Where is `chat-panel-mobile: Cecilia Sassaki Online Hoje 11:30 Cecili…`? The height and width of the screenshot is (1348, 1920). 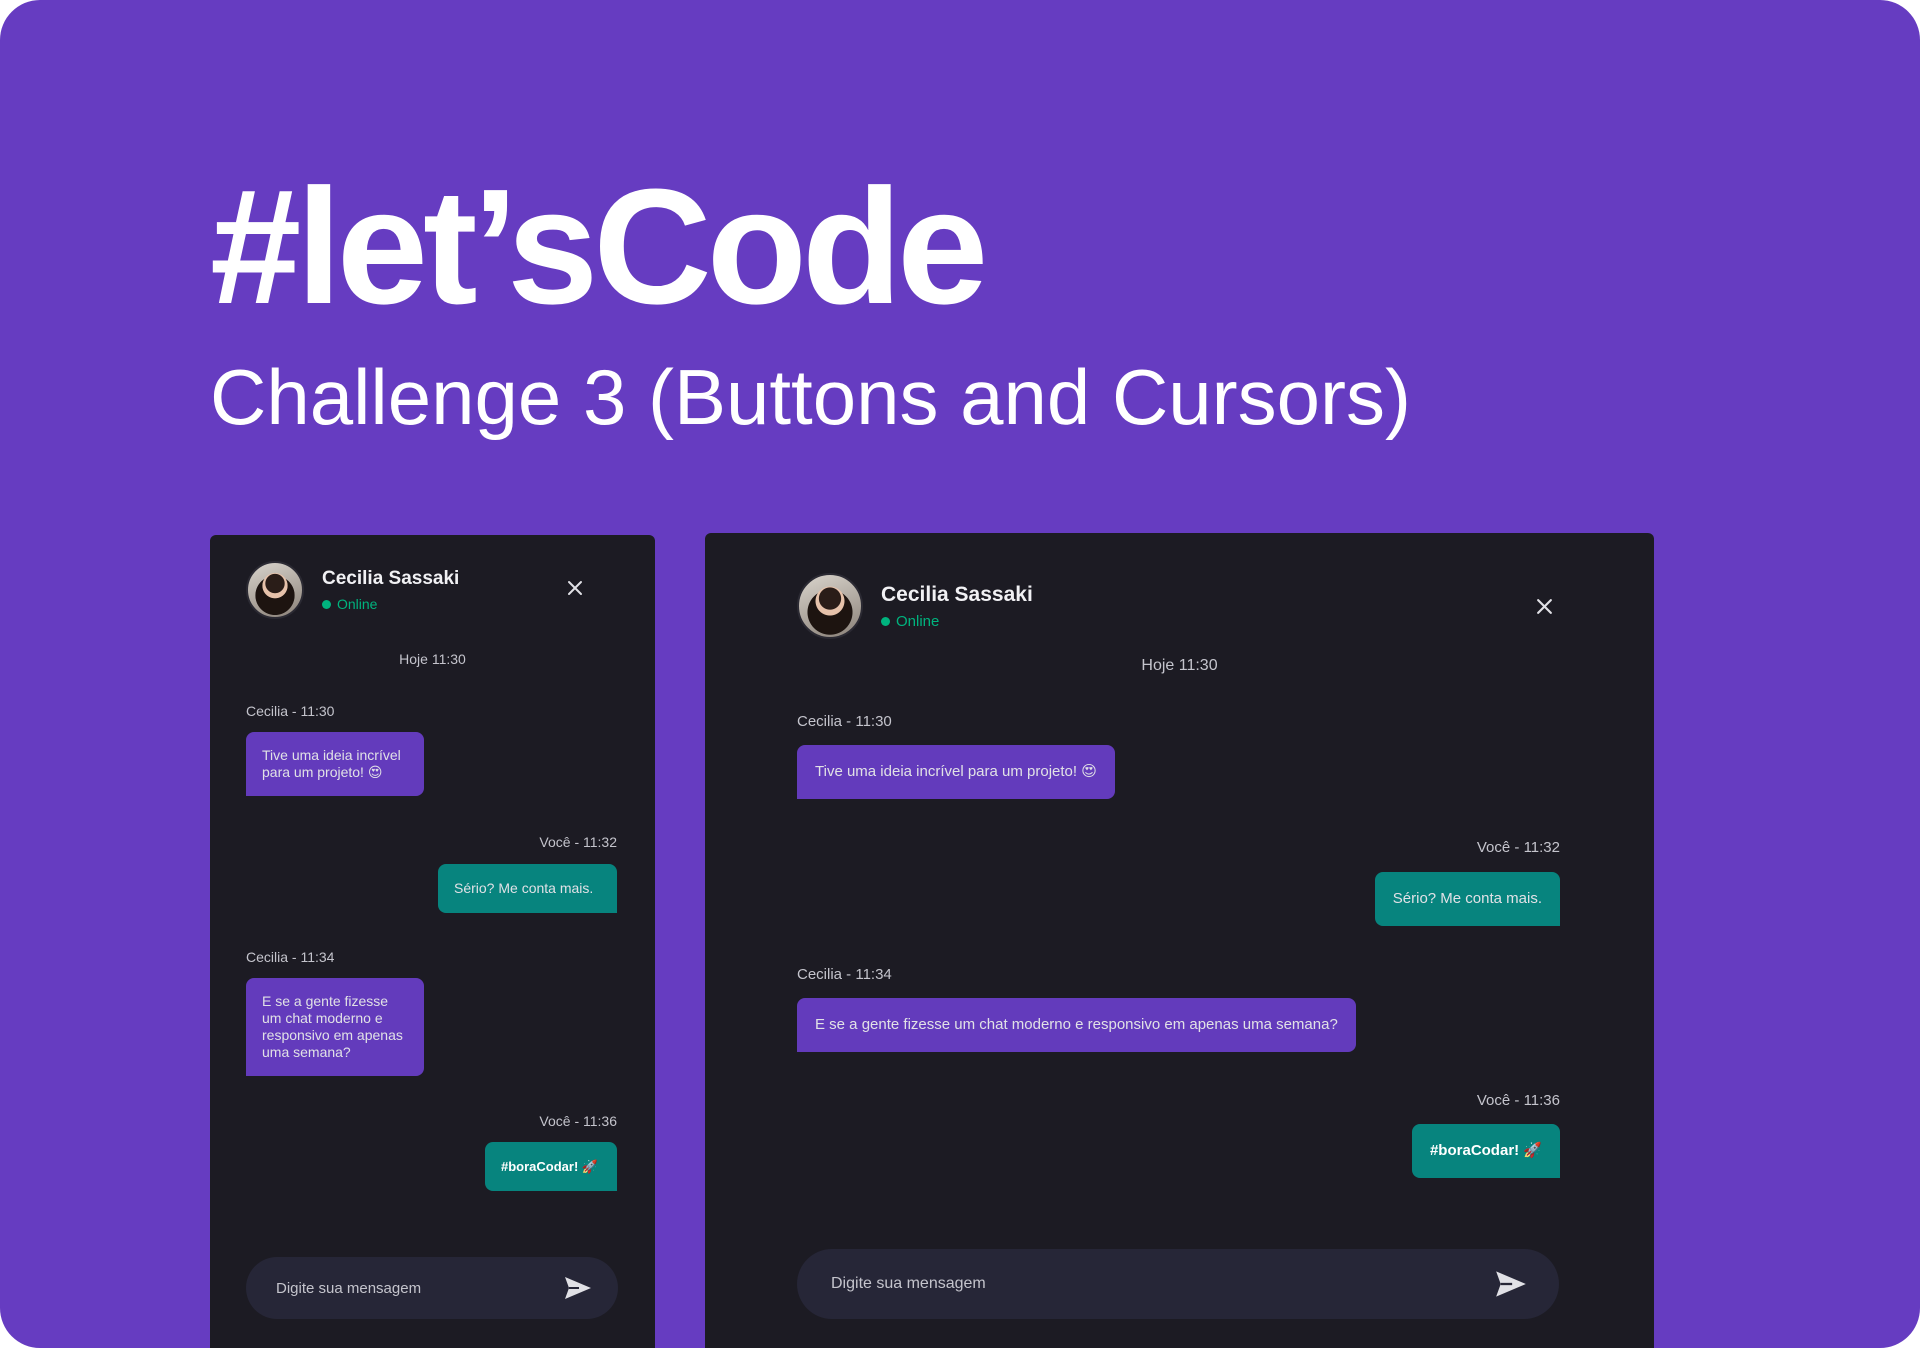 chat-panel-mobile: Cecilia Sassaki Online Hoje 11:30 Cecili… is located at coordinates (432, 941).